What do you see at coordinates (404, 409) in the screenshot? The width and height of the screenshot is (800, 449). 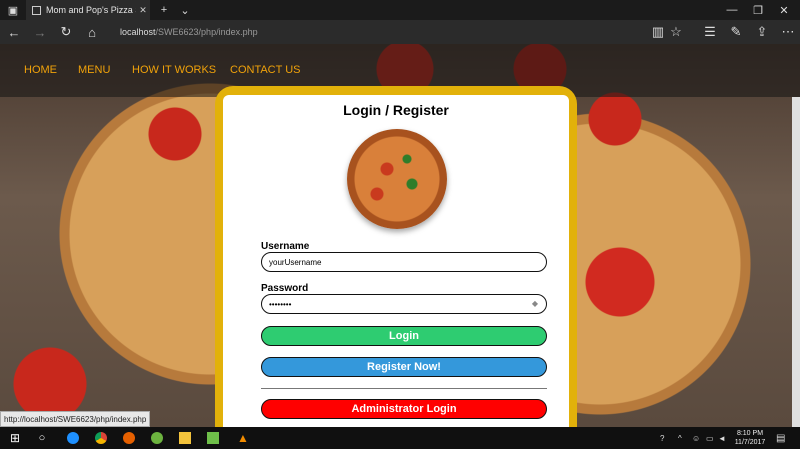 I see `admin-login-button: Administrator Login` at bounding box center [404, 409].